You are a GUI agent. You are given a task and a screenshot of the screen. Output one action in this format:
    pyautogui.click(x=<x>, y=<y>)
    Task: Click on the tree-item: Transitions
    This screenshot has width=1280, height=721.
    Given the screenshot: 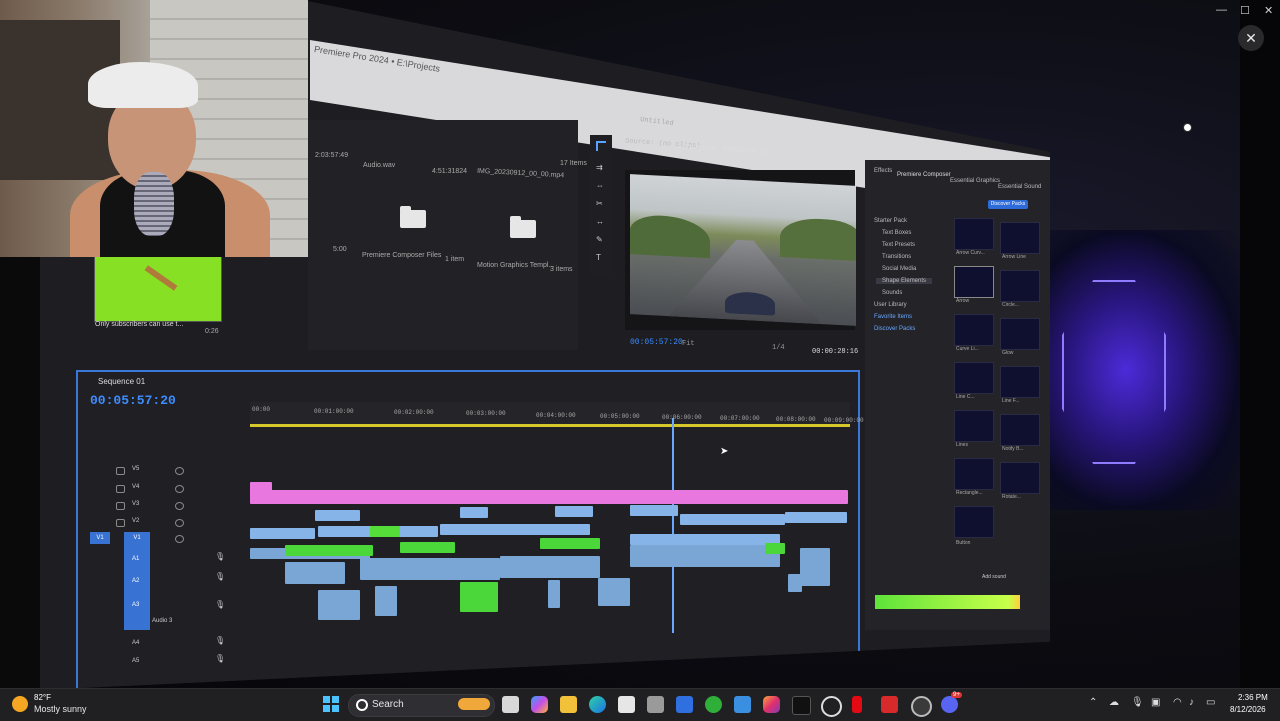 What is the action you would take?
    pyautogui.click(x=896, y=257)
    